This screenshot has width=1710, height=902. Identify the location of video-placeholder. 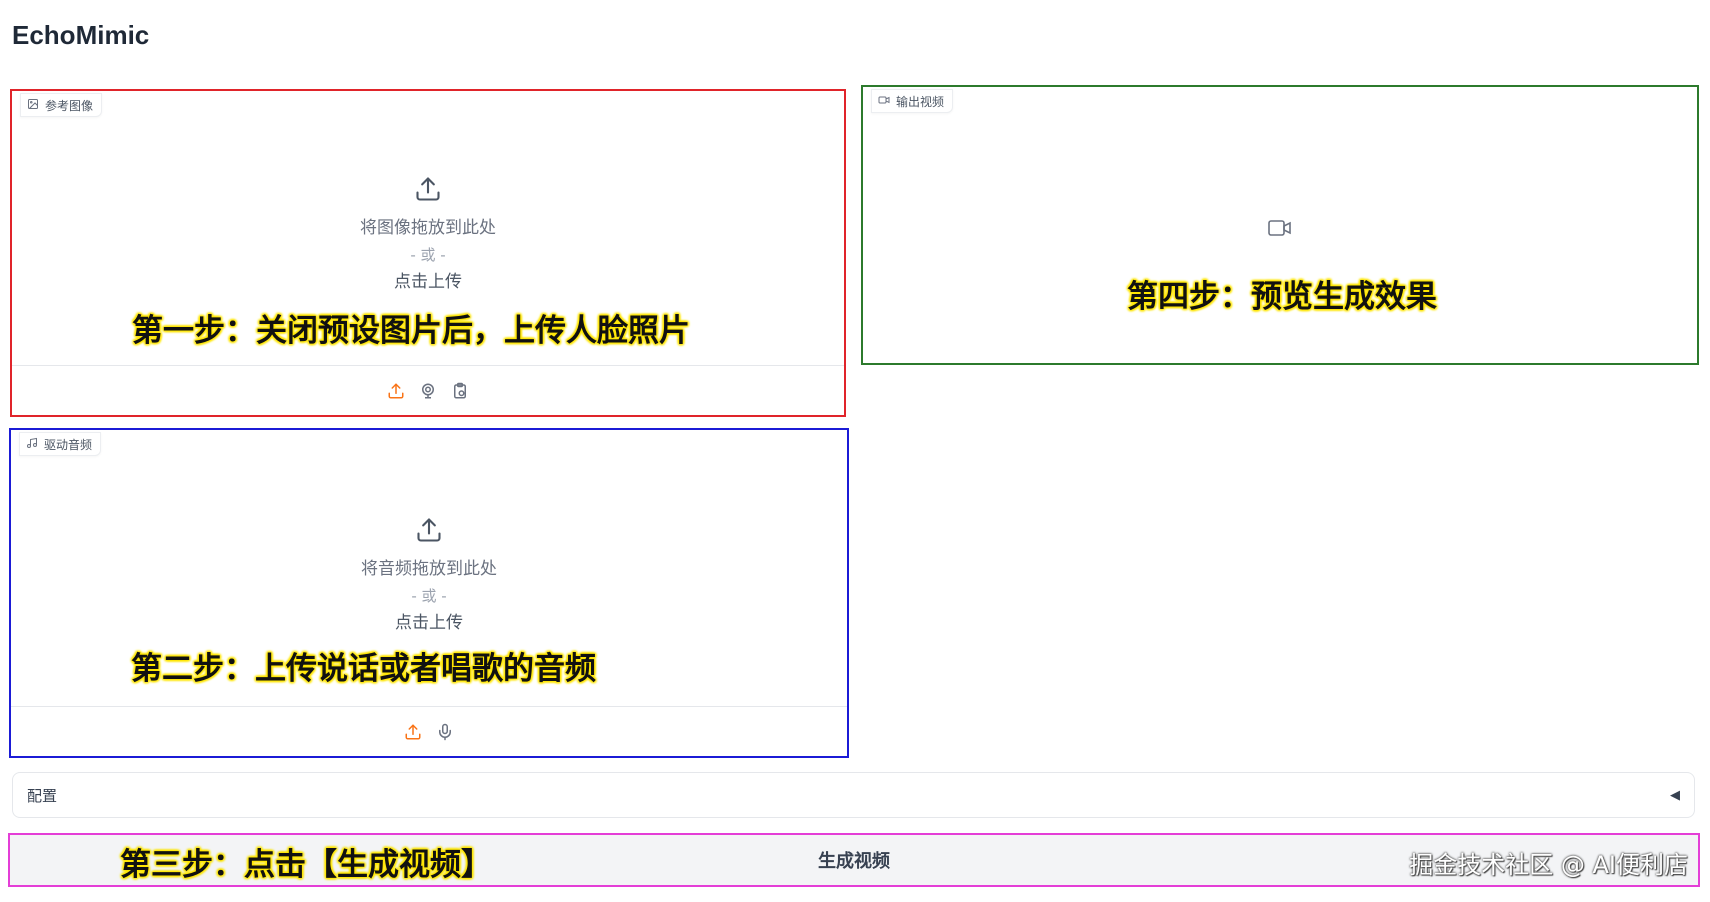
(1280, 230).